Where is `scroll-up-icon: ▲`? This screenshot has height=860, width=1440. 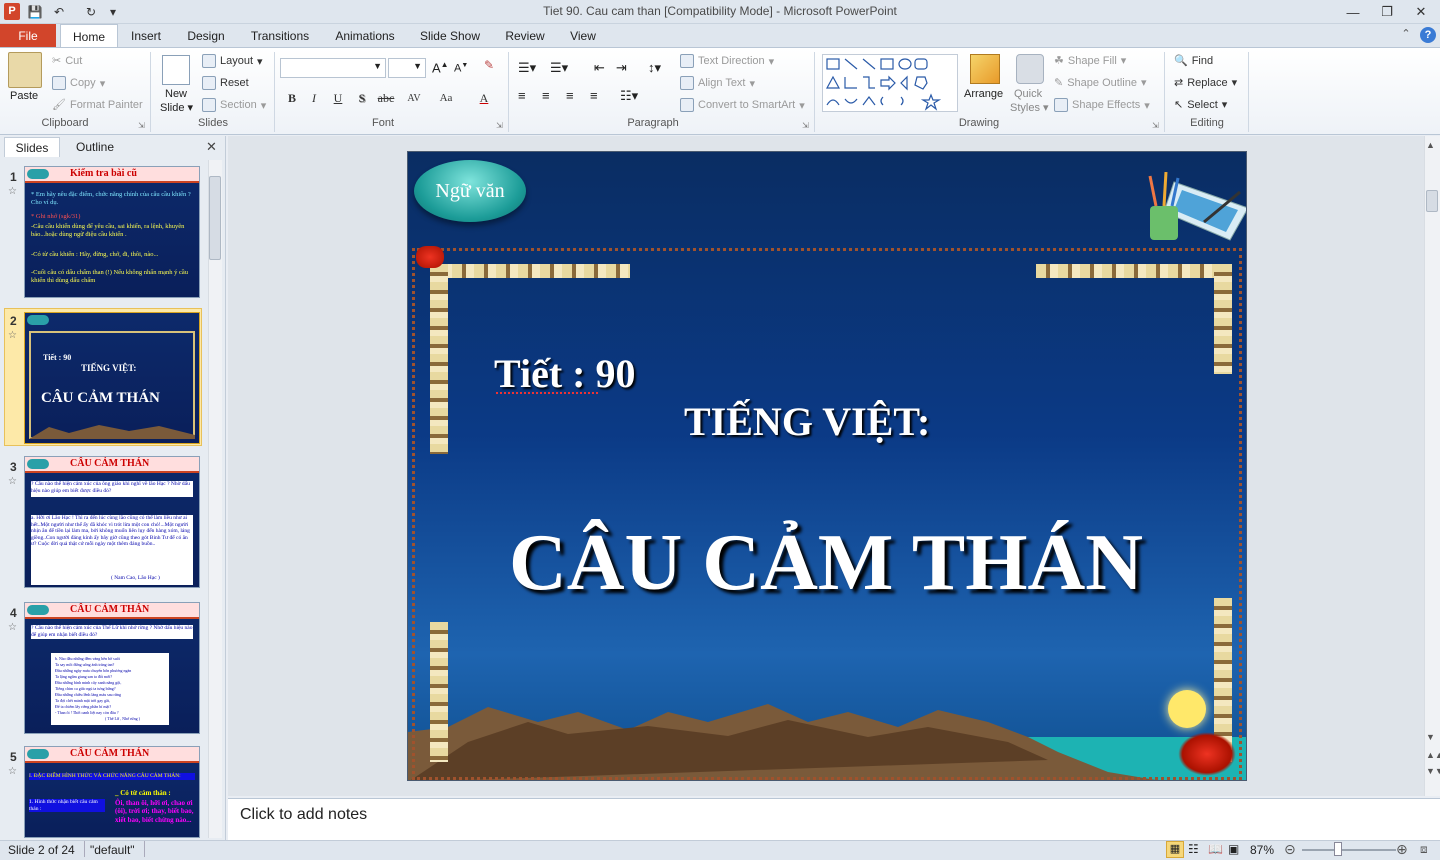 scroll-up-icon: ▲ is located at coordinates (1430, 145).